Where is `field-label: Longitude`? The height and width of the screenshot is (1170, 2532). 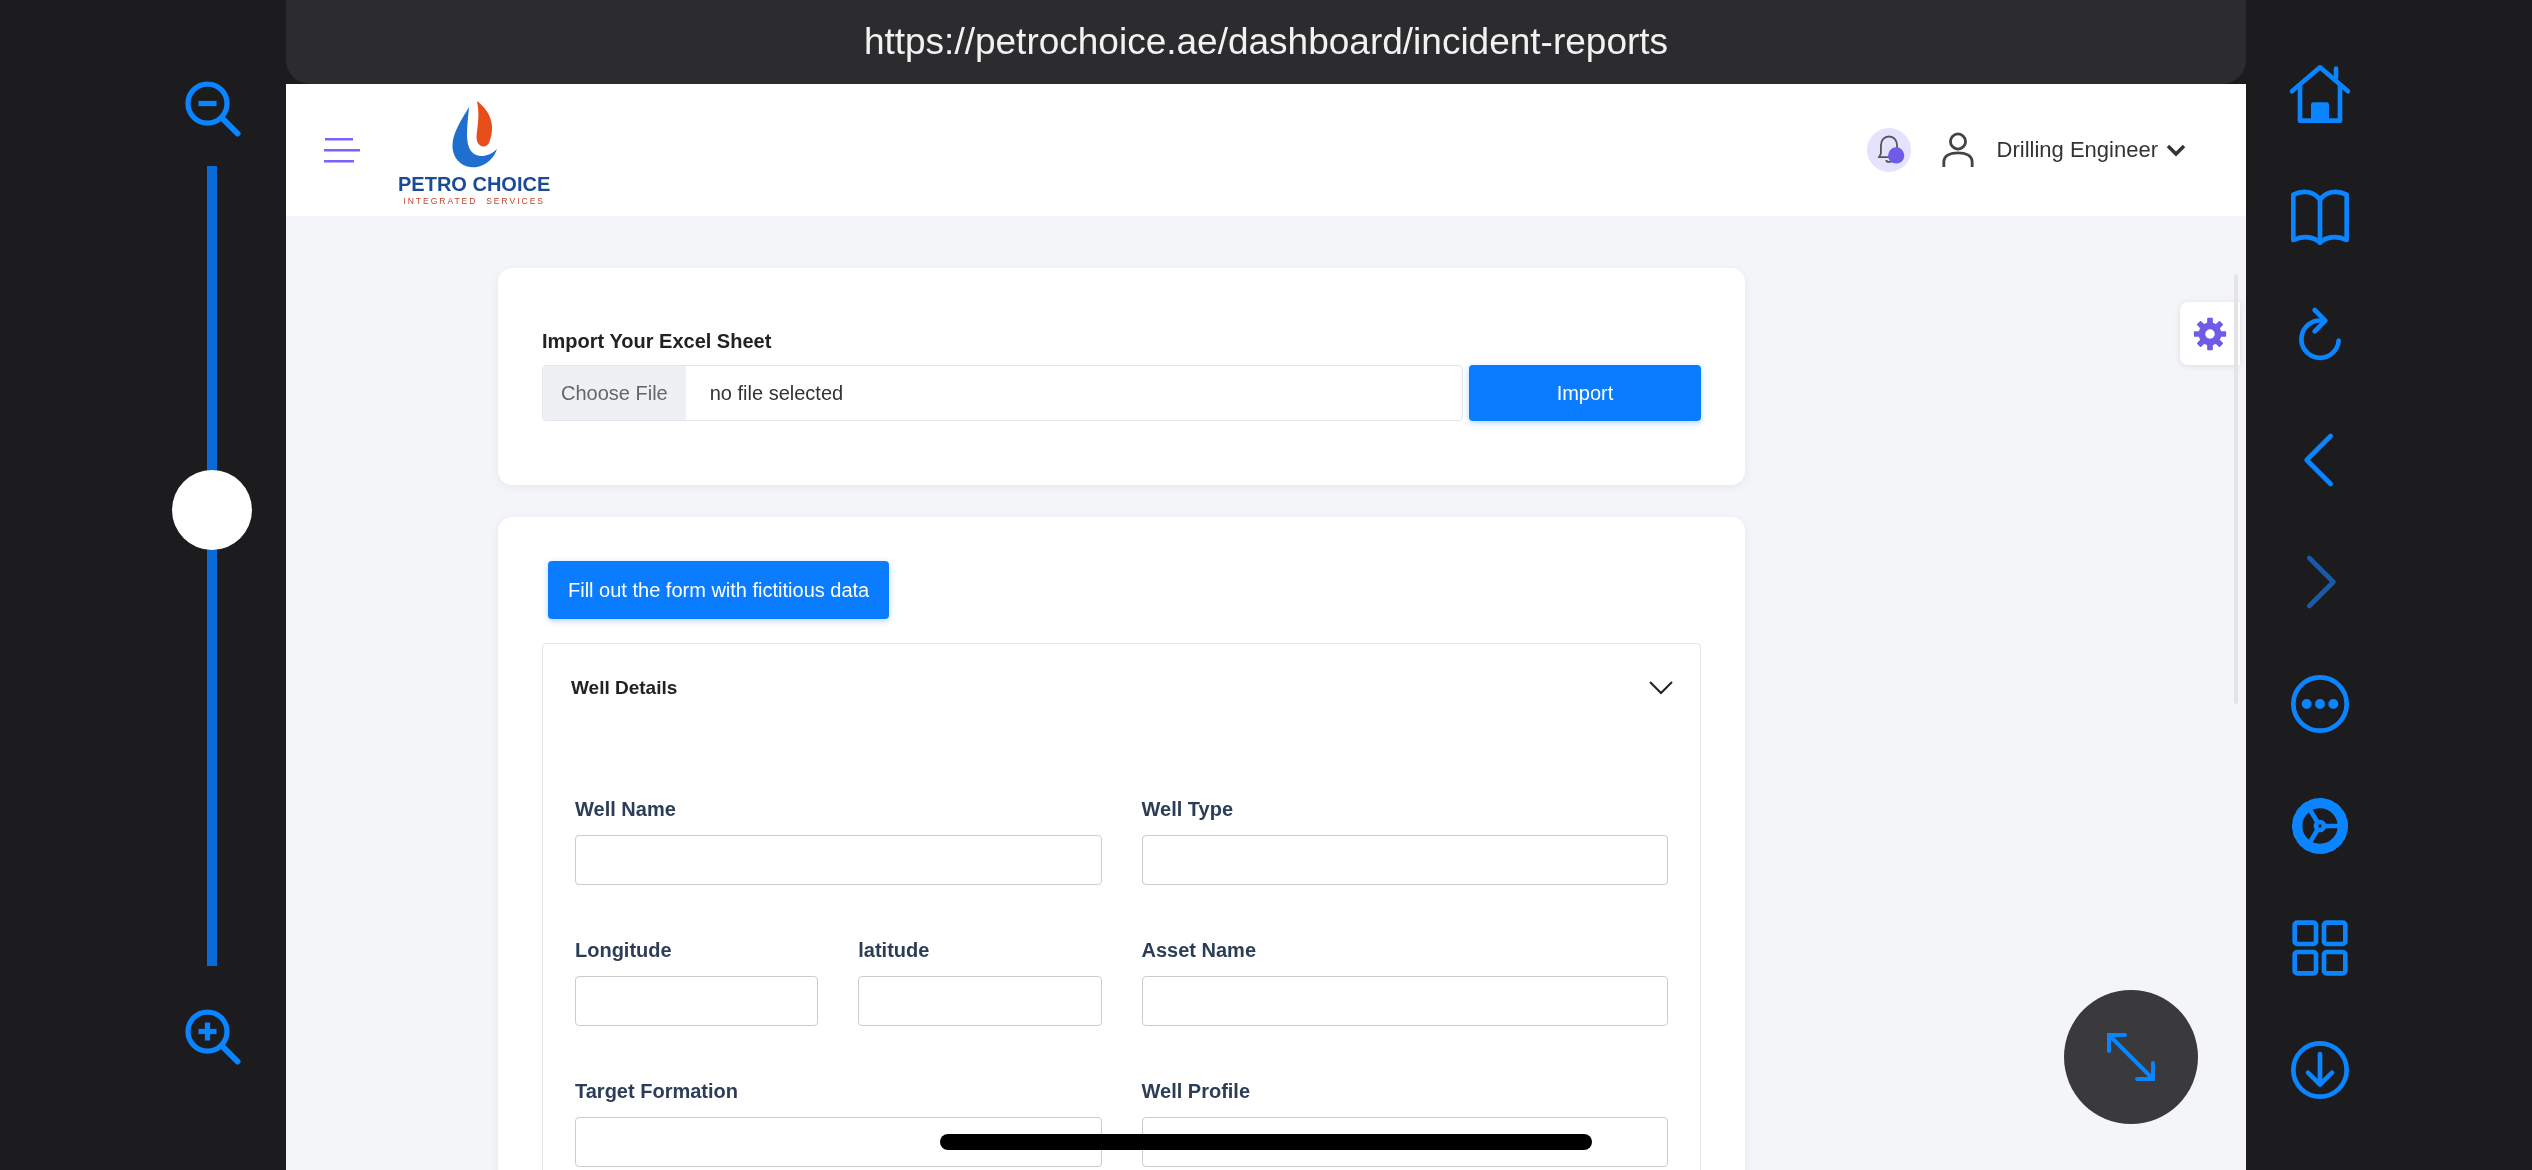
field-label: Longitude is located at coordinates (624, 950).